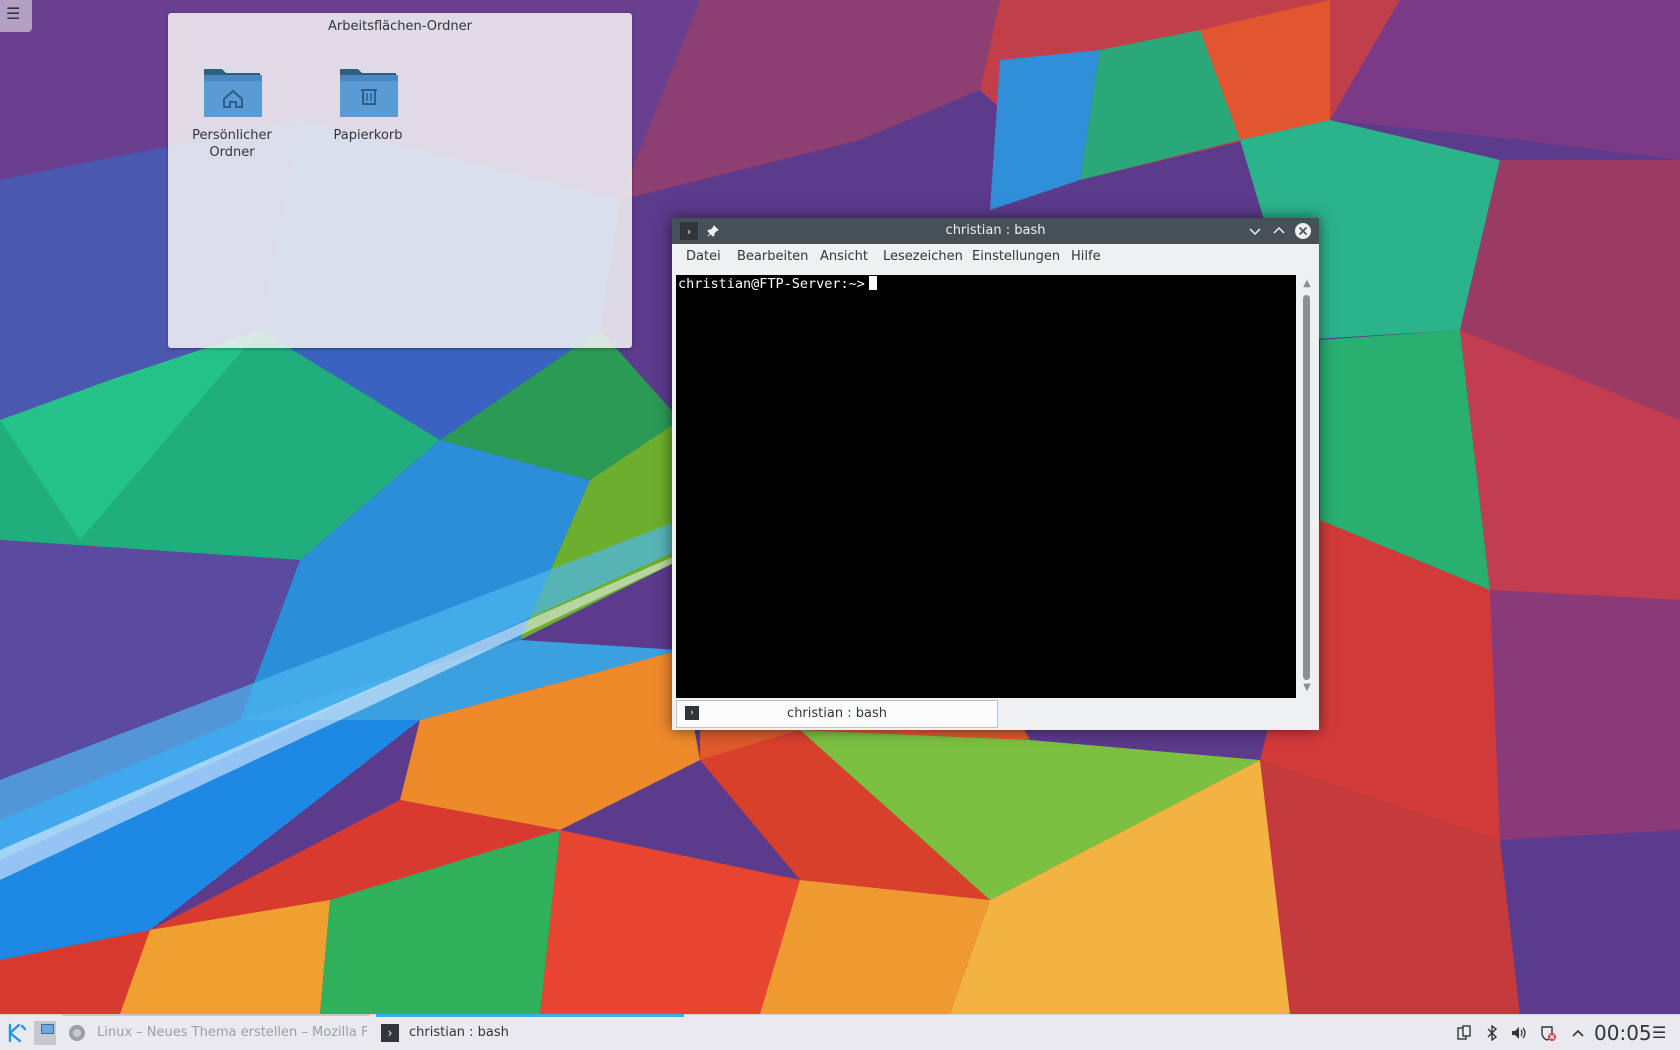 This screenshot has width=1680, height=1050. I want to click on chevron-down-icon, so click(1255, 232).